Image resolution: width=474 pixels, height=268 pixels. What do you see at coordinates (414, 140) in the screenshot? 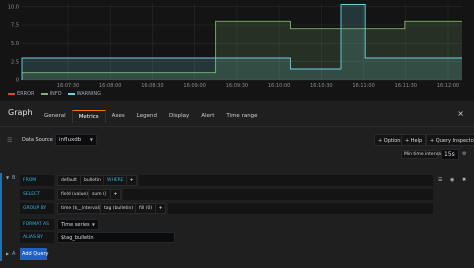
I see `help-button: + Help` at bounding box center [414, 140].